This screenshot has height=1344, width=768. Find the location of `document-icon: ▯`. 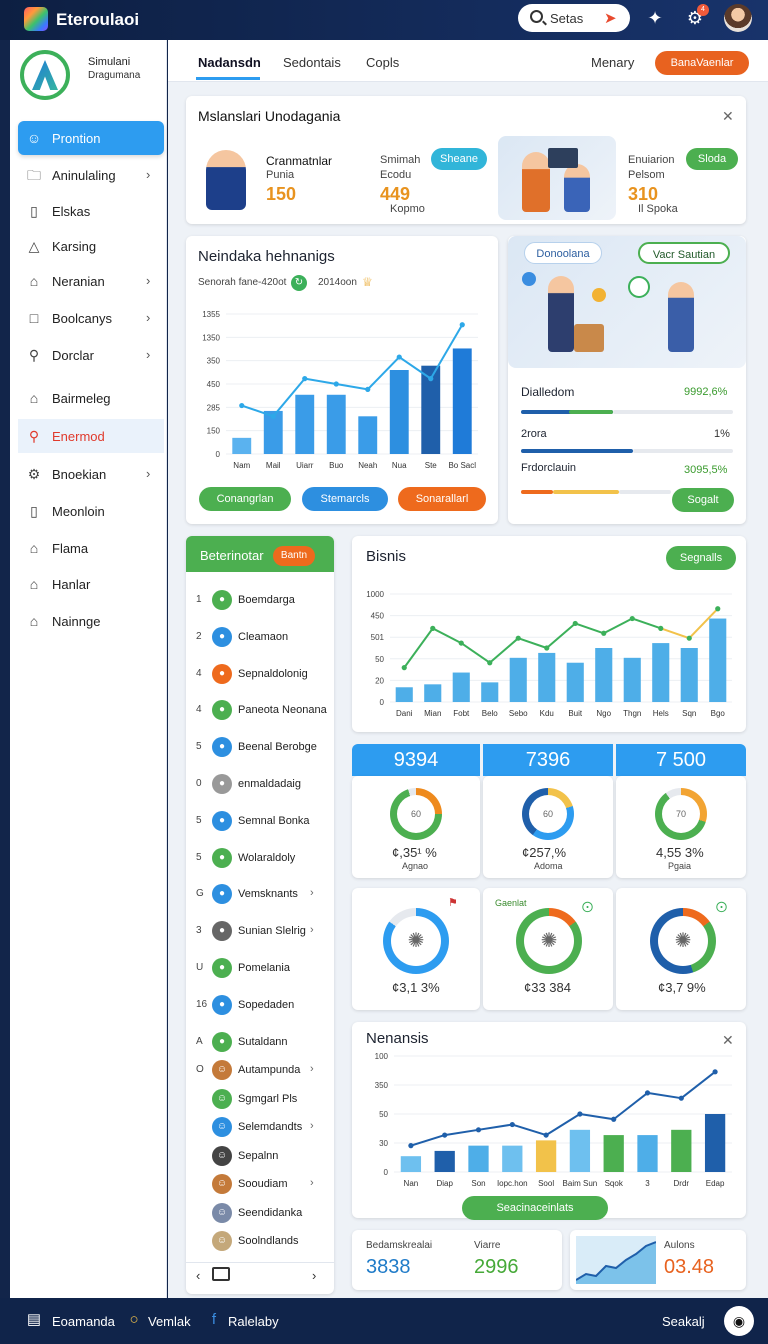

document-icon: ▯ is located at coordinates (34, 511).